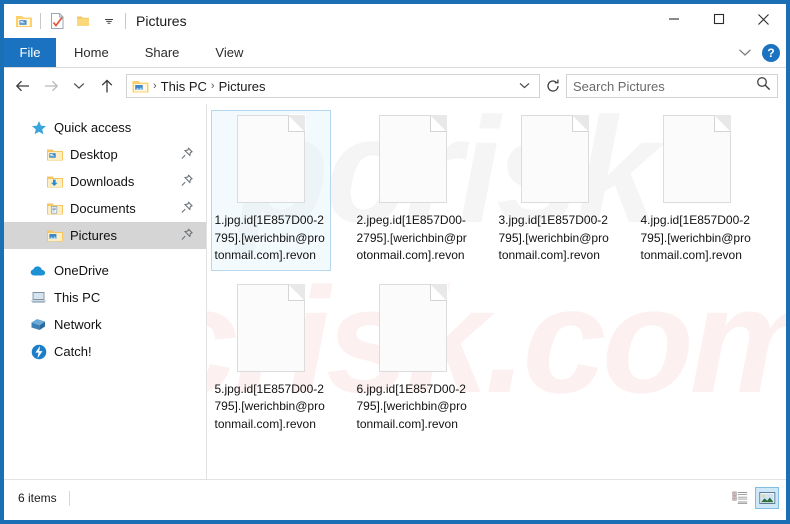 The height and width of the screenshot is (524, 790). I want to click on folder-desktop-icon, so click(54, 154).